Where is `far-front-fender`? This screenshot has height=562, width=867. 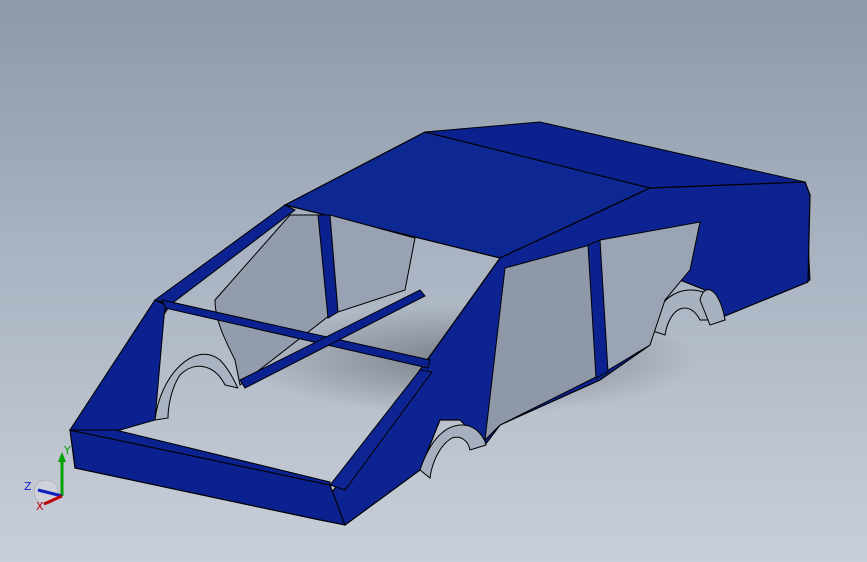 far-front-fender is located at coordinates (117, 365).